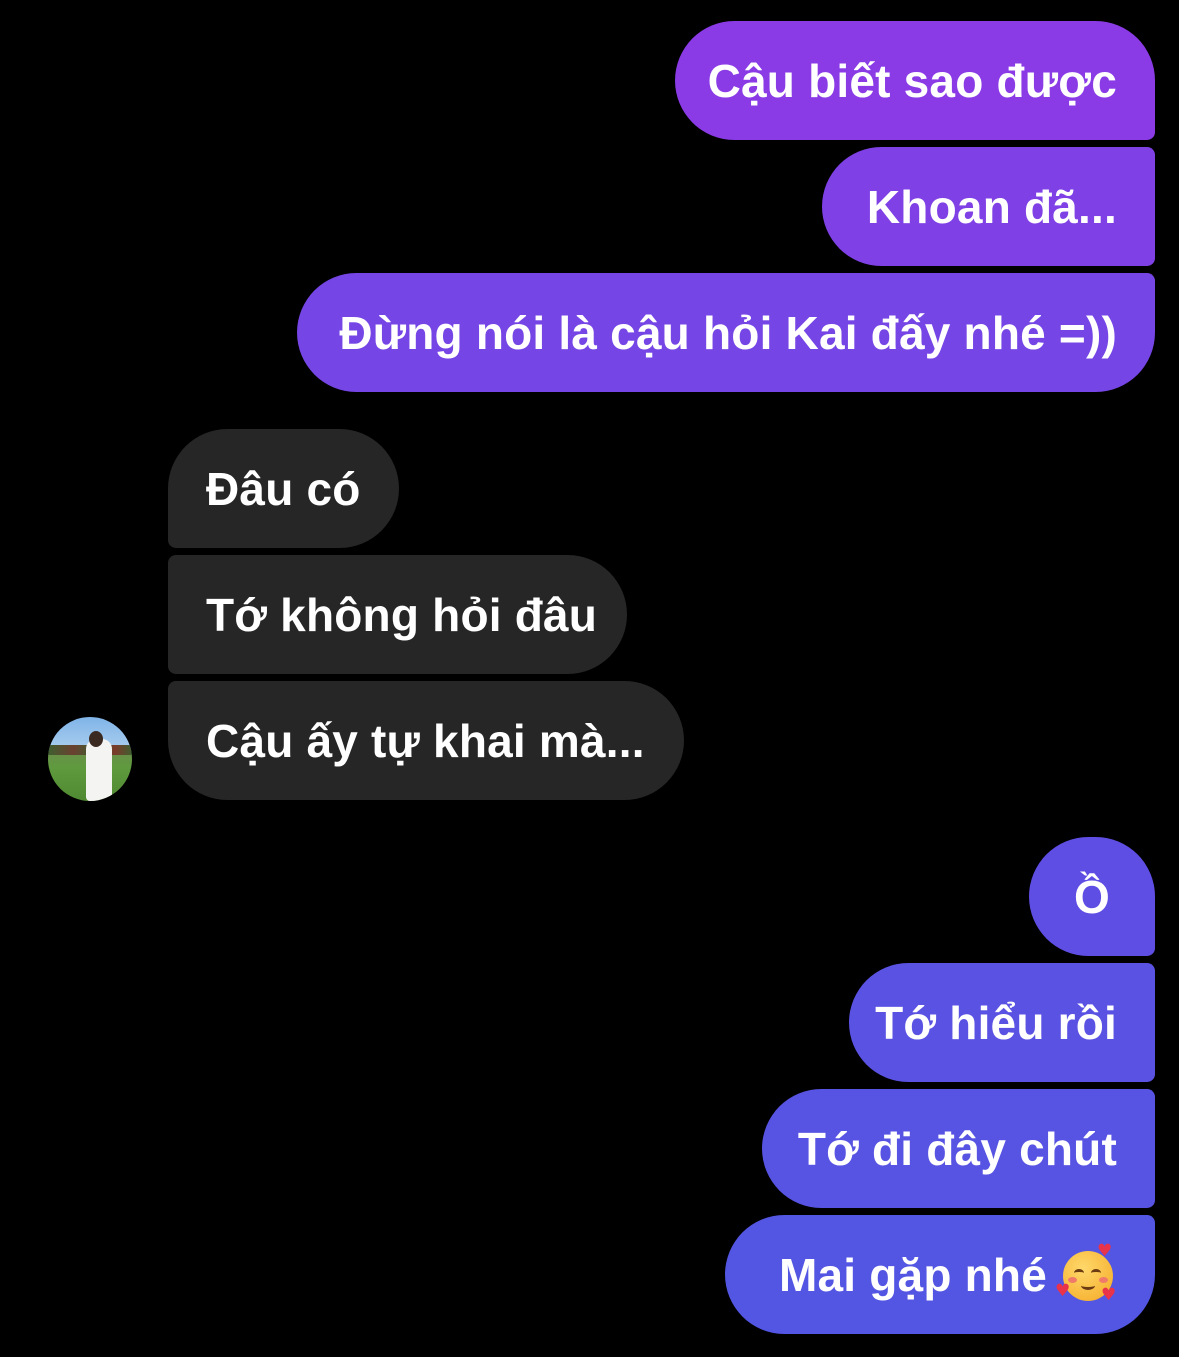  Describe the element at coordinates (912, 1274) in the screenshot. I see `message-text: Mai gặp nhé` at that location.